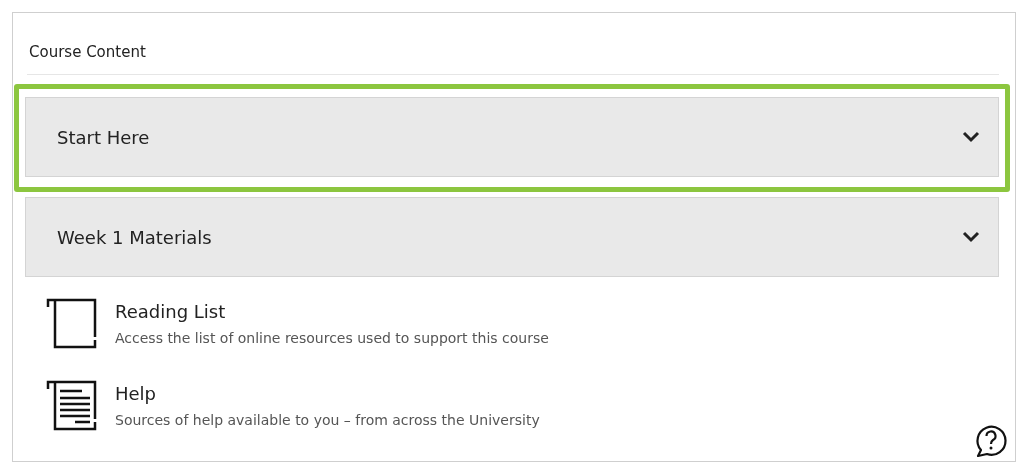  Describe the element at coordinates (327, 420) in the screenshot. I see `item-description: Sources of help available to you – from across the University` at that location.